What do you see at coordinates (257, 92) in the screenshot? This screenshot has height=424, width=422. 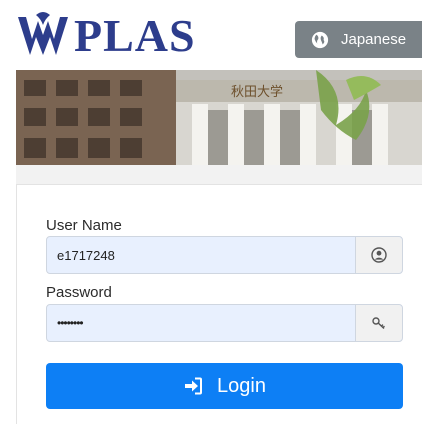 I see `building-sign: 秋田大学` at bounding box center [257, 92].